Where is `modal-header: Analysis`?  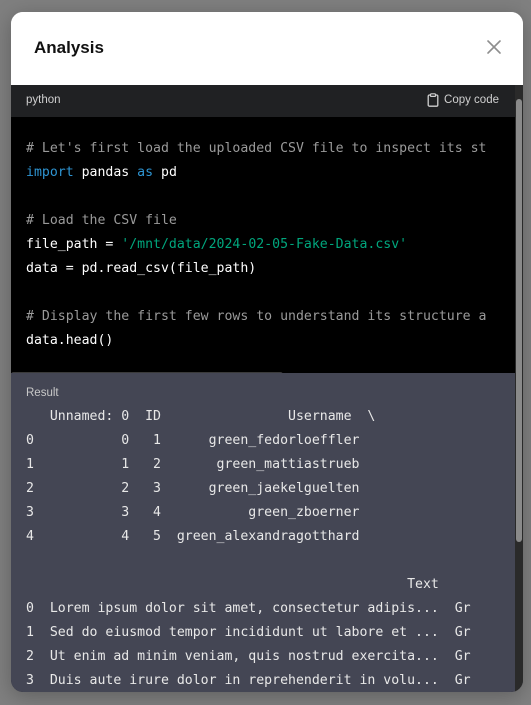
modal-header: Analysis is located at coordinates (267, 48).